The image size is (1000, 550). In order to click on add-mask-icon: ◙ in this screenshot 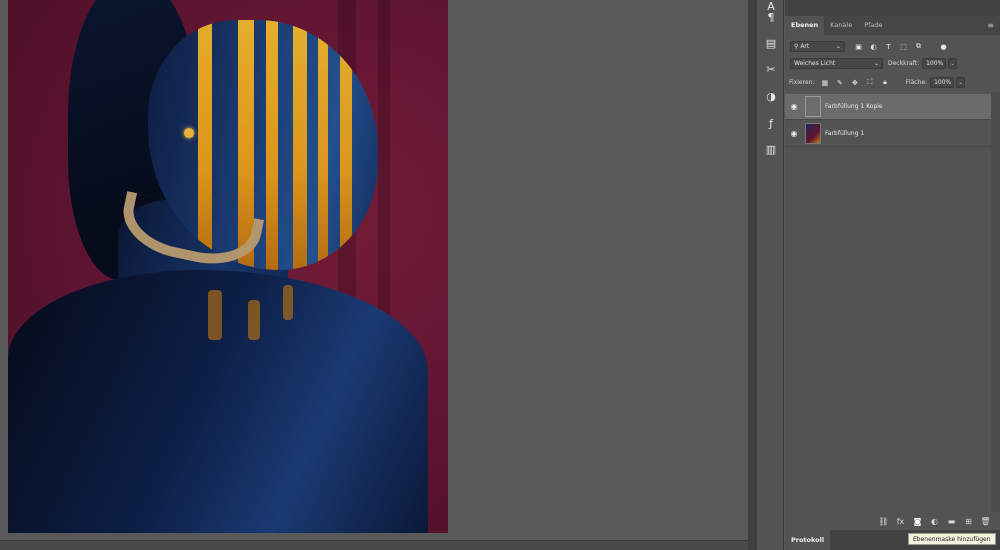, I will do `click(917, 521)`.